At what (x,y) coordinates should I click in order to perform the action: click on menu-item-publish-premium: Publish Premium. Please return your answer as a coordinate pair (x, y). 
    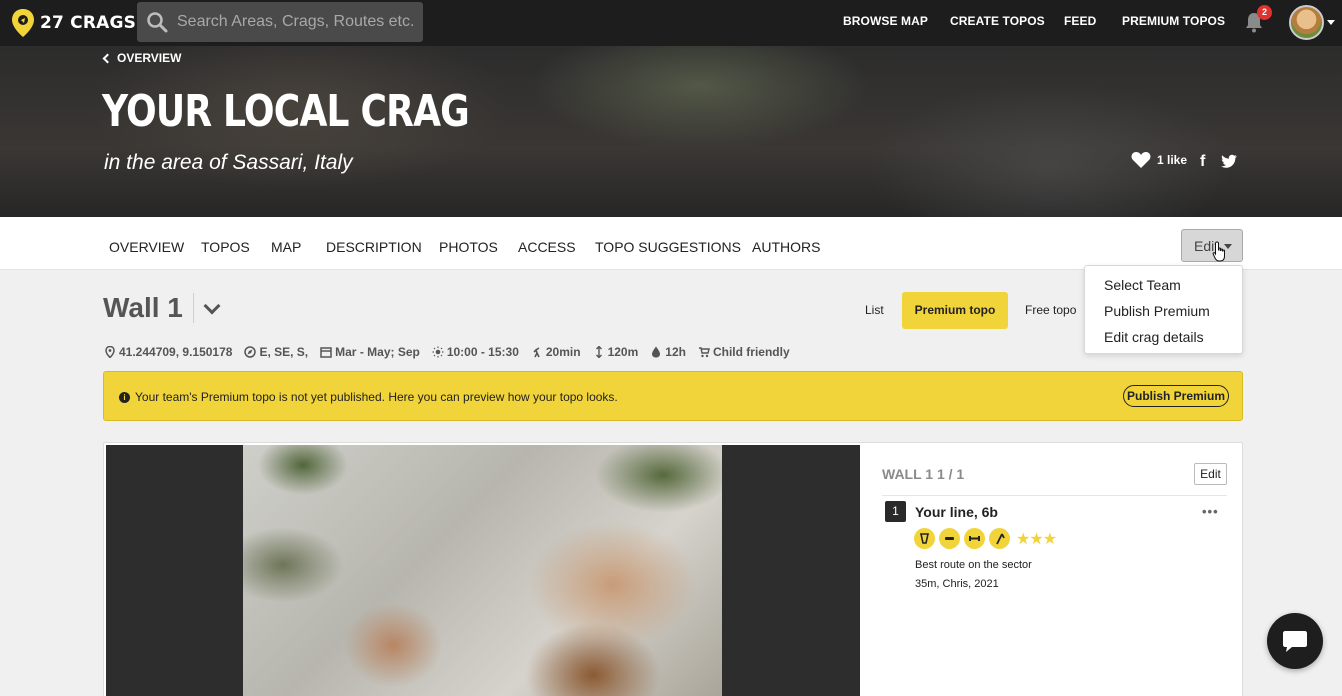
    Looking at the image, I should click on (1157, 311).